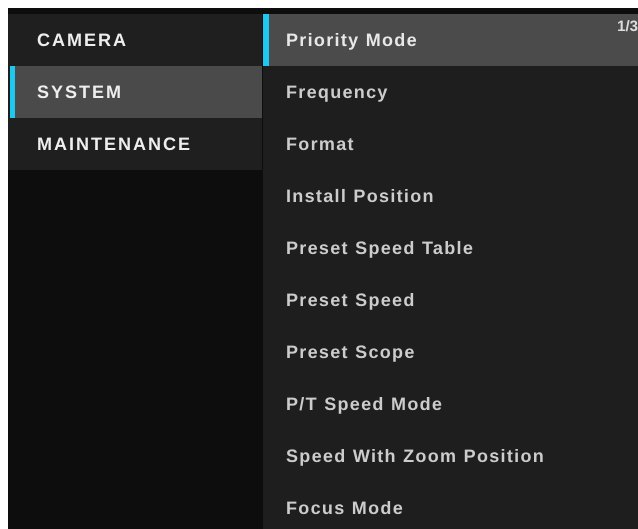 This screenshot has height=529, width=638. What do you see at coordinates (450, 248) in the screenshot?
I see `menu-item: Preset Speed Table` at bounding box center [450, 248].